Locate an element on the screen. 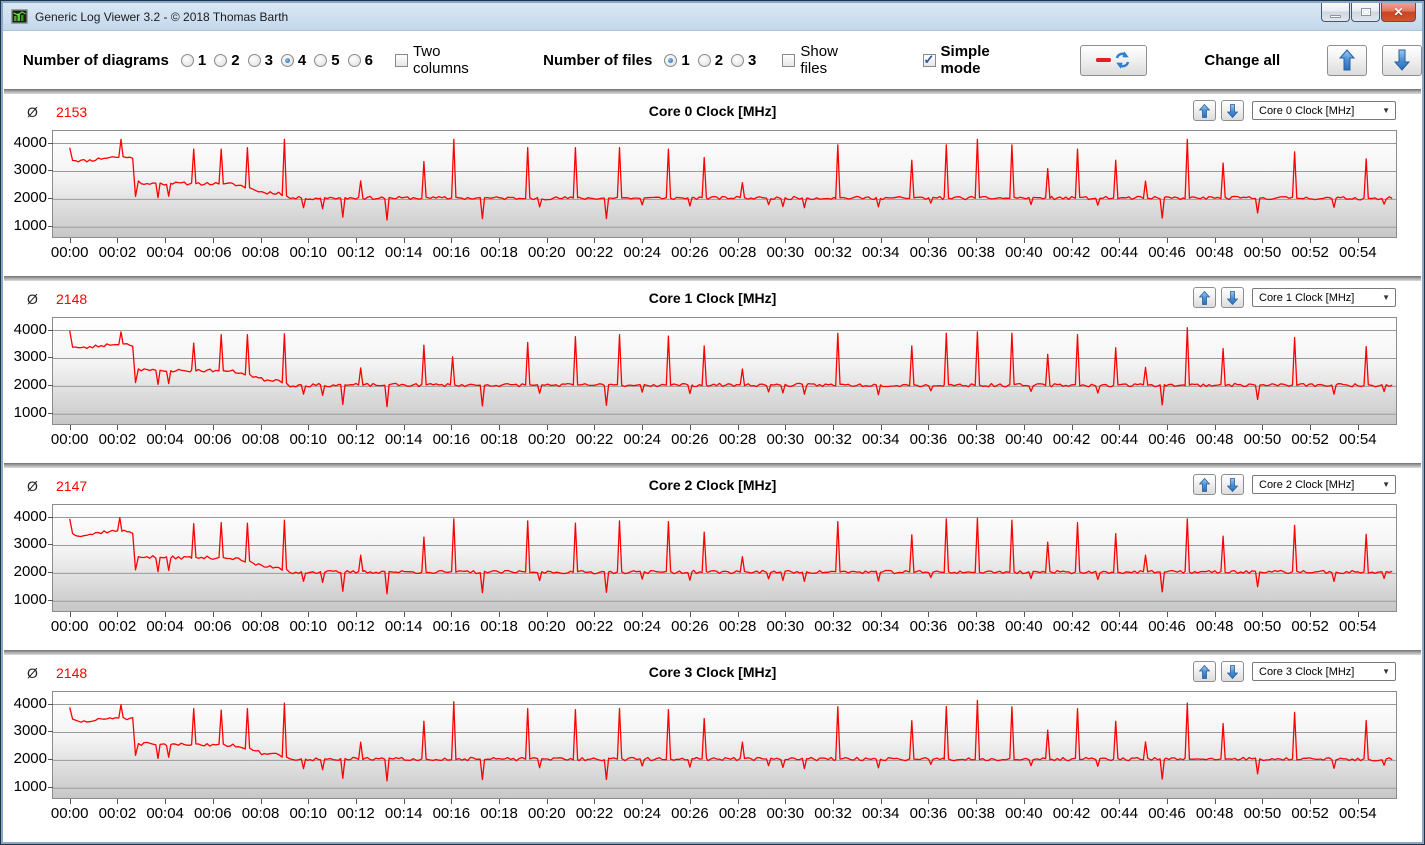 The width and height of the screenshot is (1425, 845). close-button: ✕ is located at coordinates (1398, 12).